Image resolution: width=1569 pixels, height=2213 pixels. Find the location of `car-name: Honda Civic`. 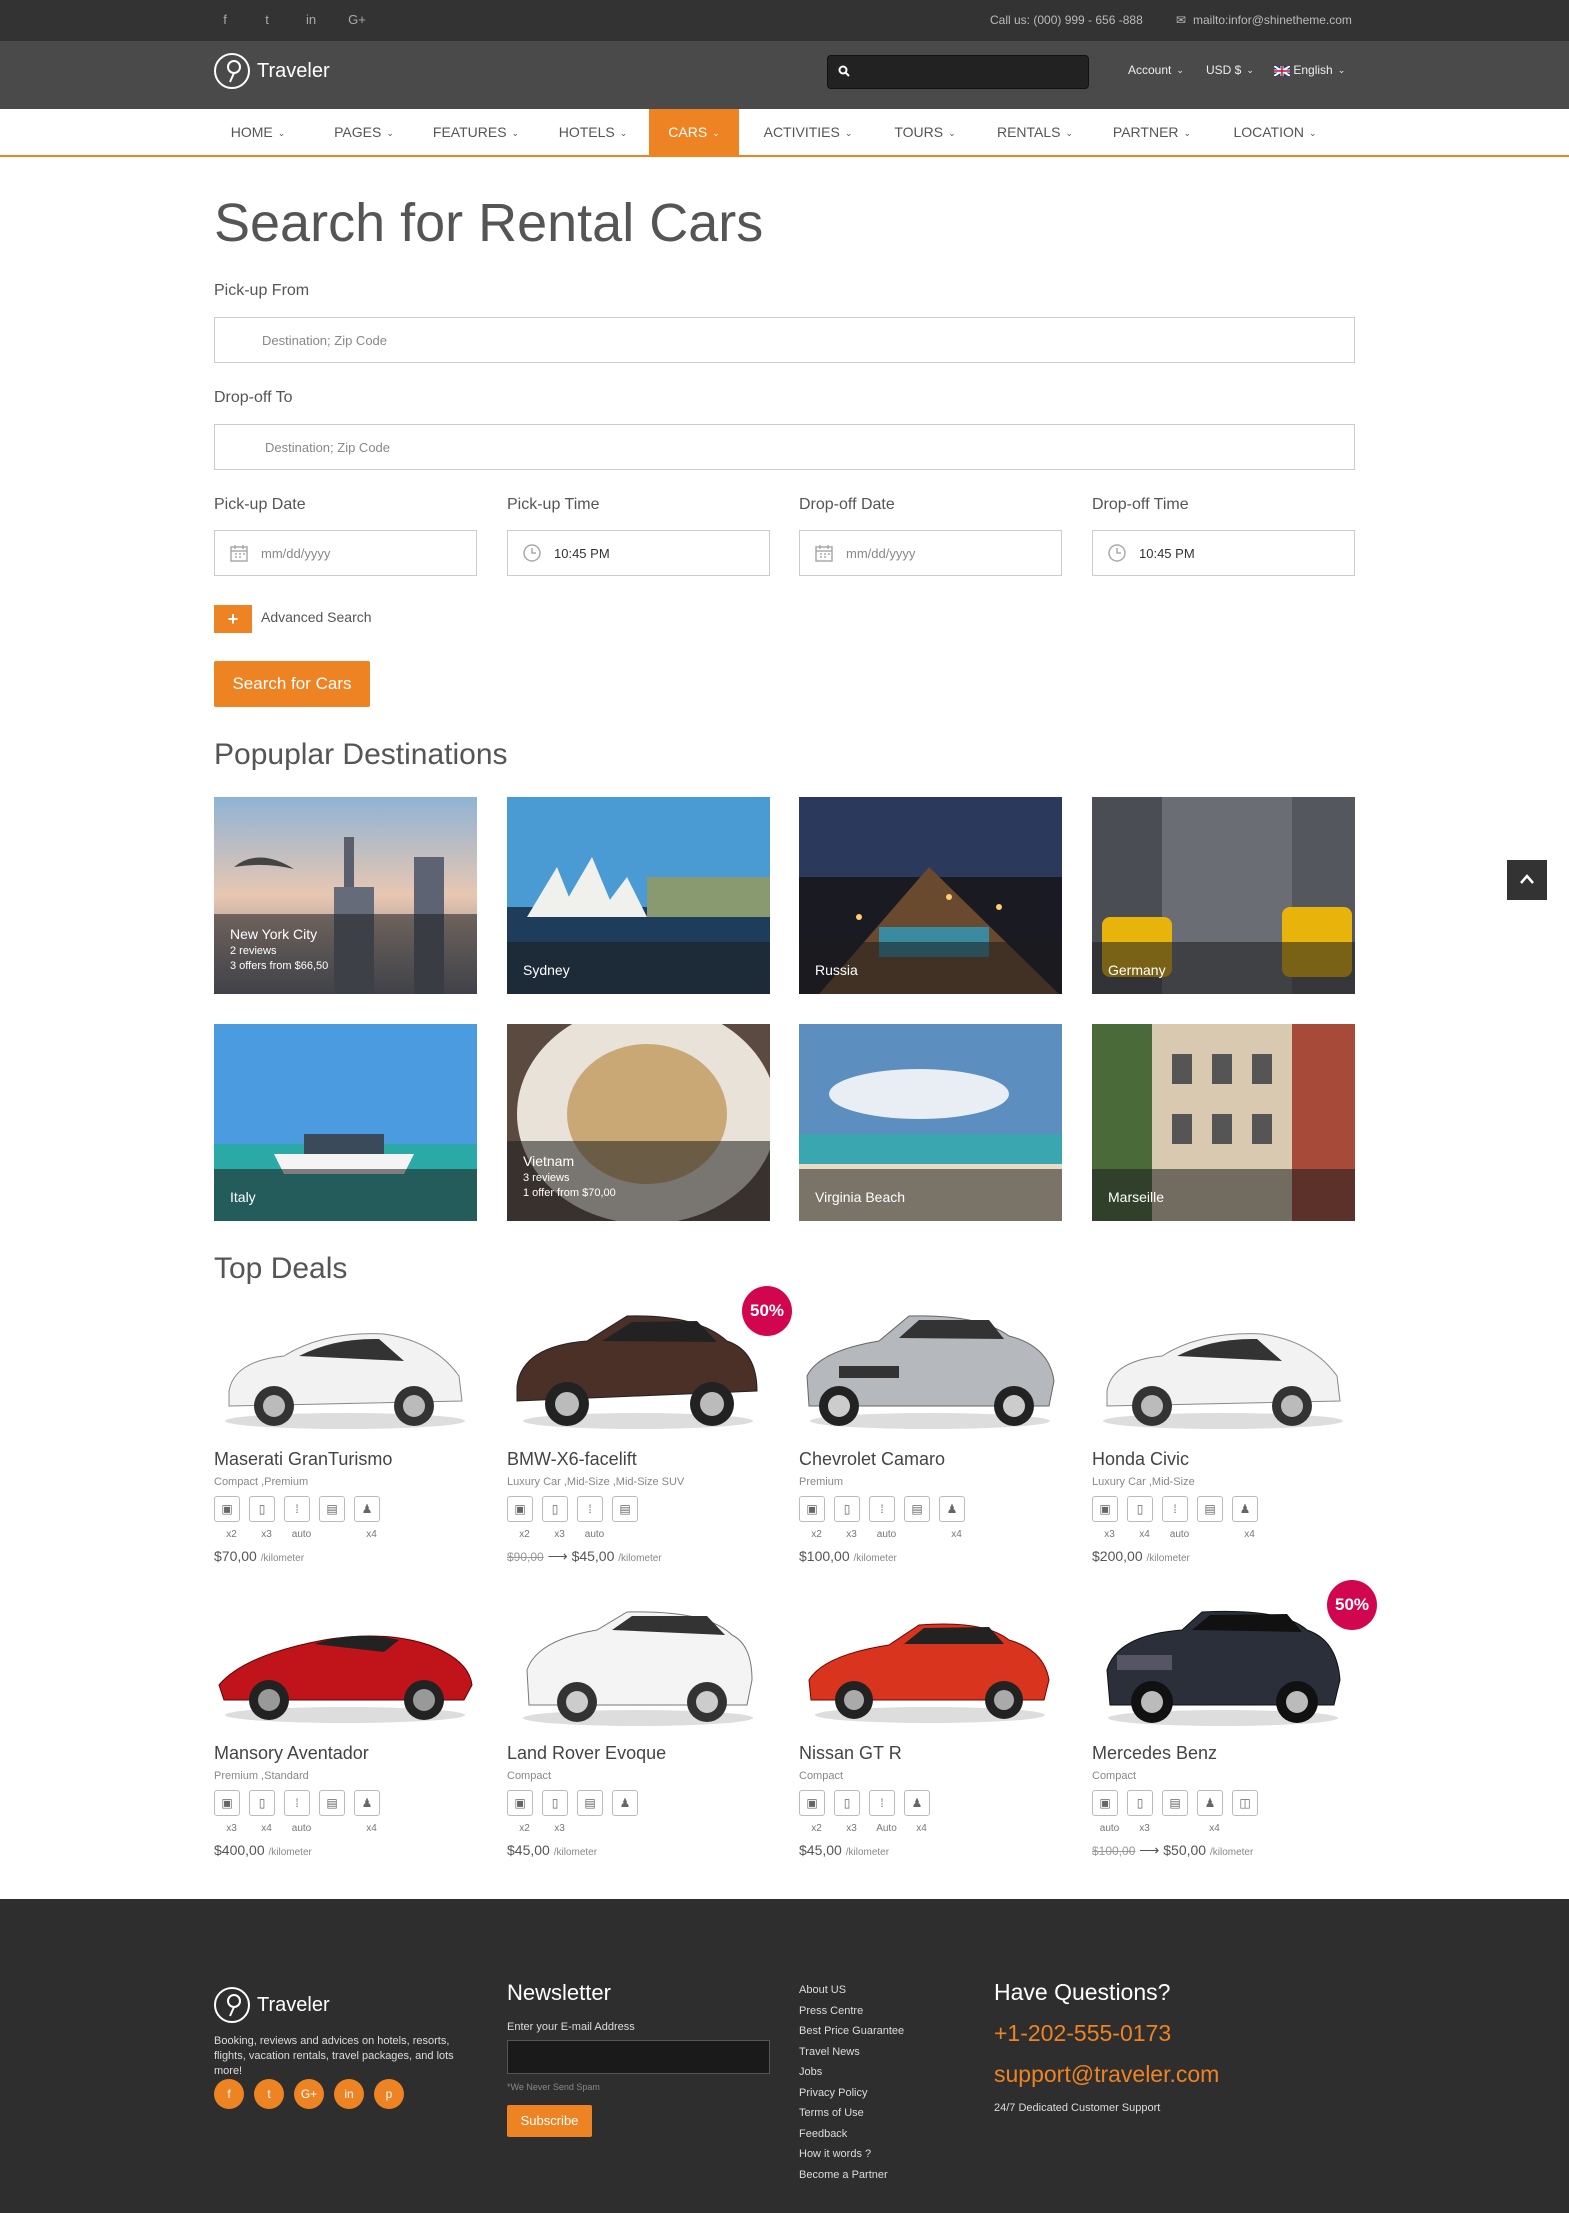

car-name: Honda Civic is located at coordinates (1223, 1459).